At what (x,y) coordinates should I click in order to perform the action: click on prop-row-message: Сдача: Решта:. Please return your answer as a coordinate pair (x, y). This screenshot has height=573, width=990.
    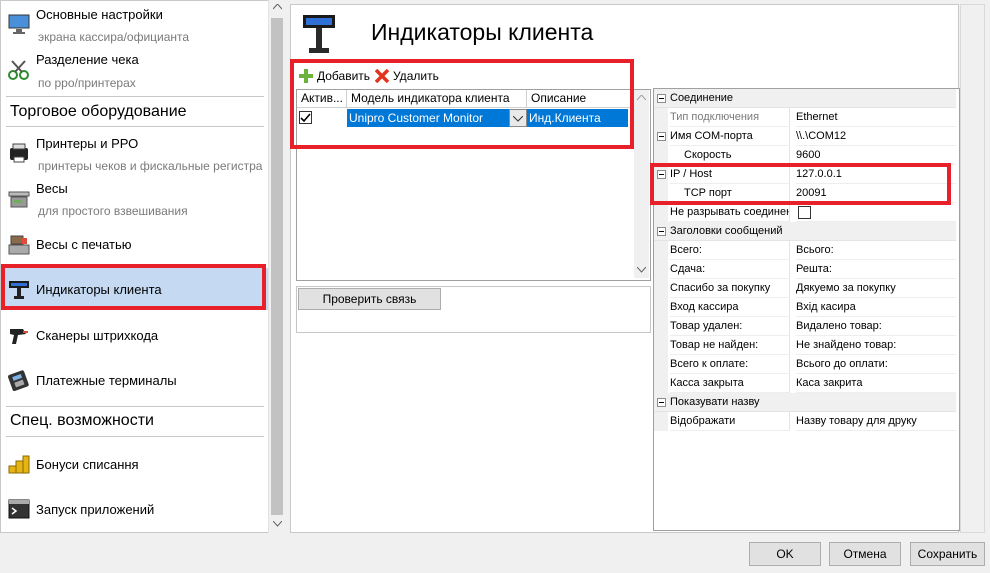
    Looking at the image, I should click on (805, 269).